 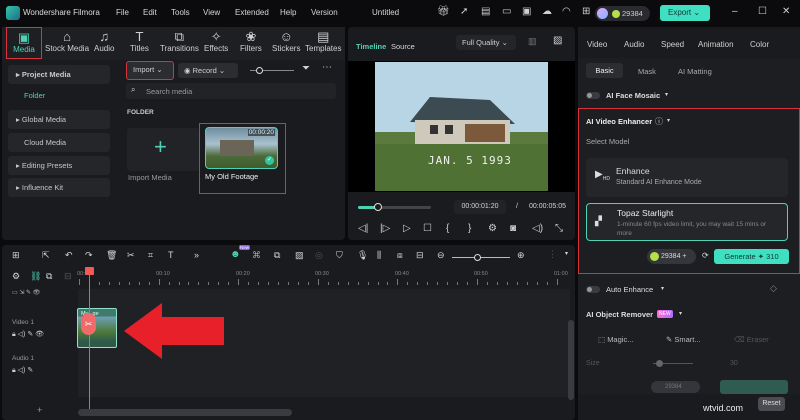 I want to click on refresh-icon: ⟳, so click(x=705, y=255).